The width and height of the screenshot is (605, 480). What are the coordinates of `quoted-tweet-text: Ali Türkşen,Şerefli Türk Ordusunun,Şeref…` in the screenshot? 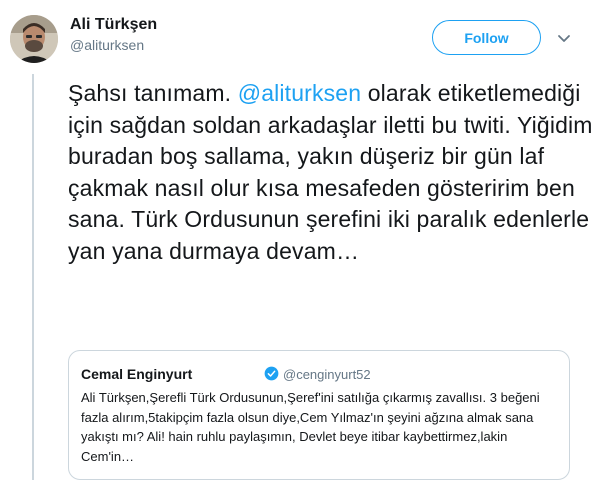 It's located at (310, 427).